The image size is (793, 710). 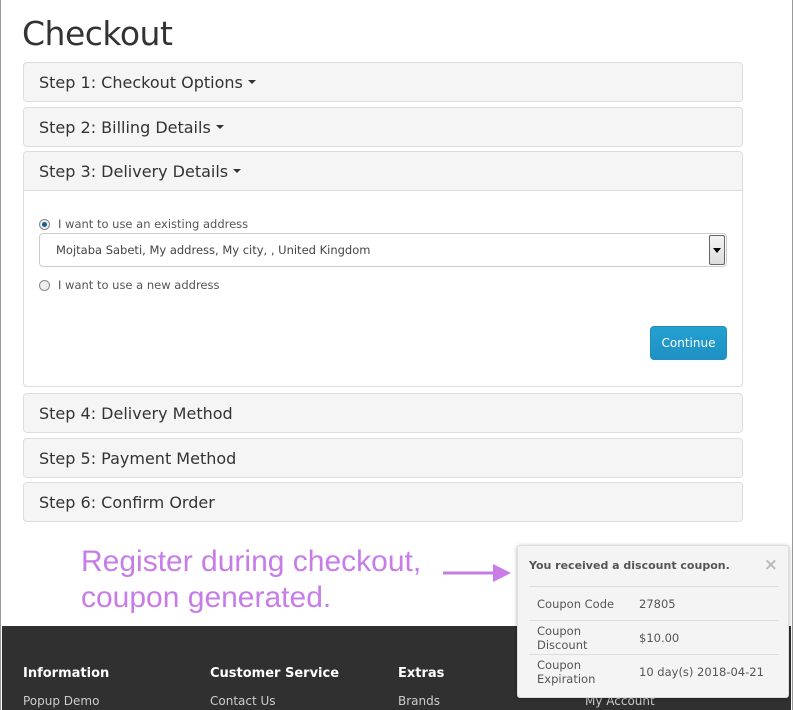 What do you see at coordinates (127, 502) in the screenshot?
I see `step-6-title: Step 6: Confirm Order` at bounding box center [127, 502].